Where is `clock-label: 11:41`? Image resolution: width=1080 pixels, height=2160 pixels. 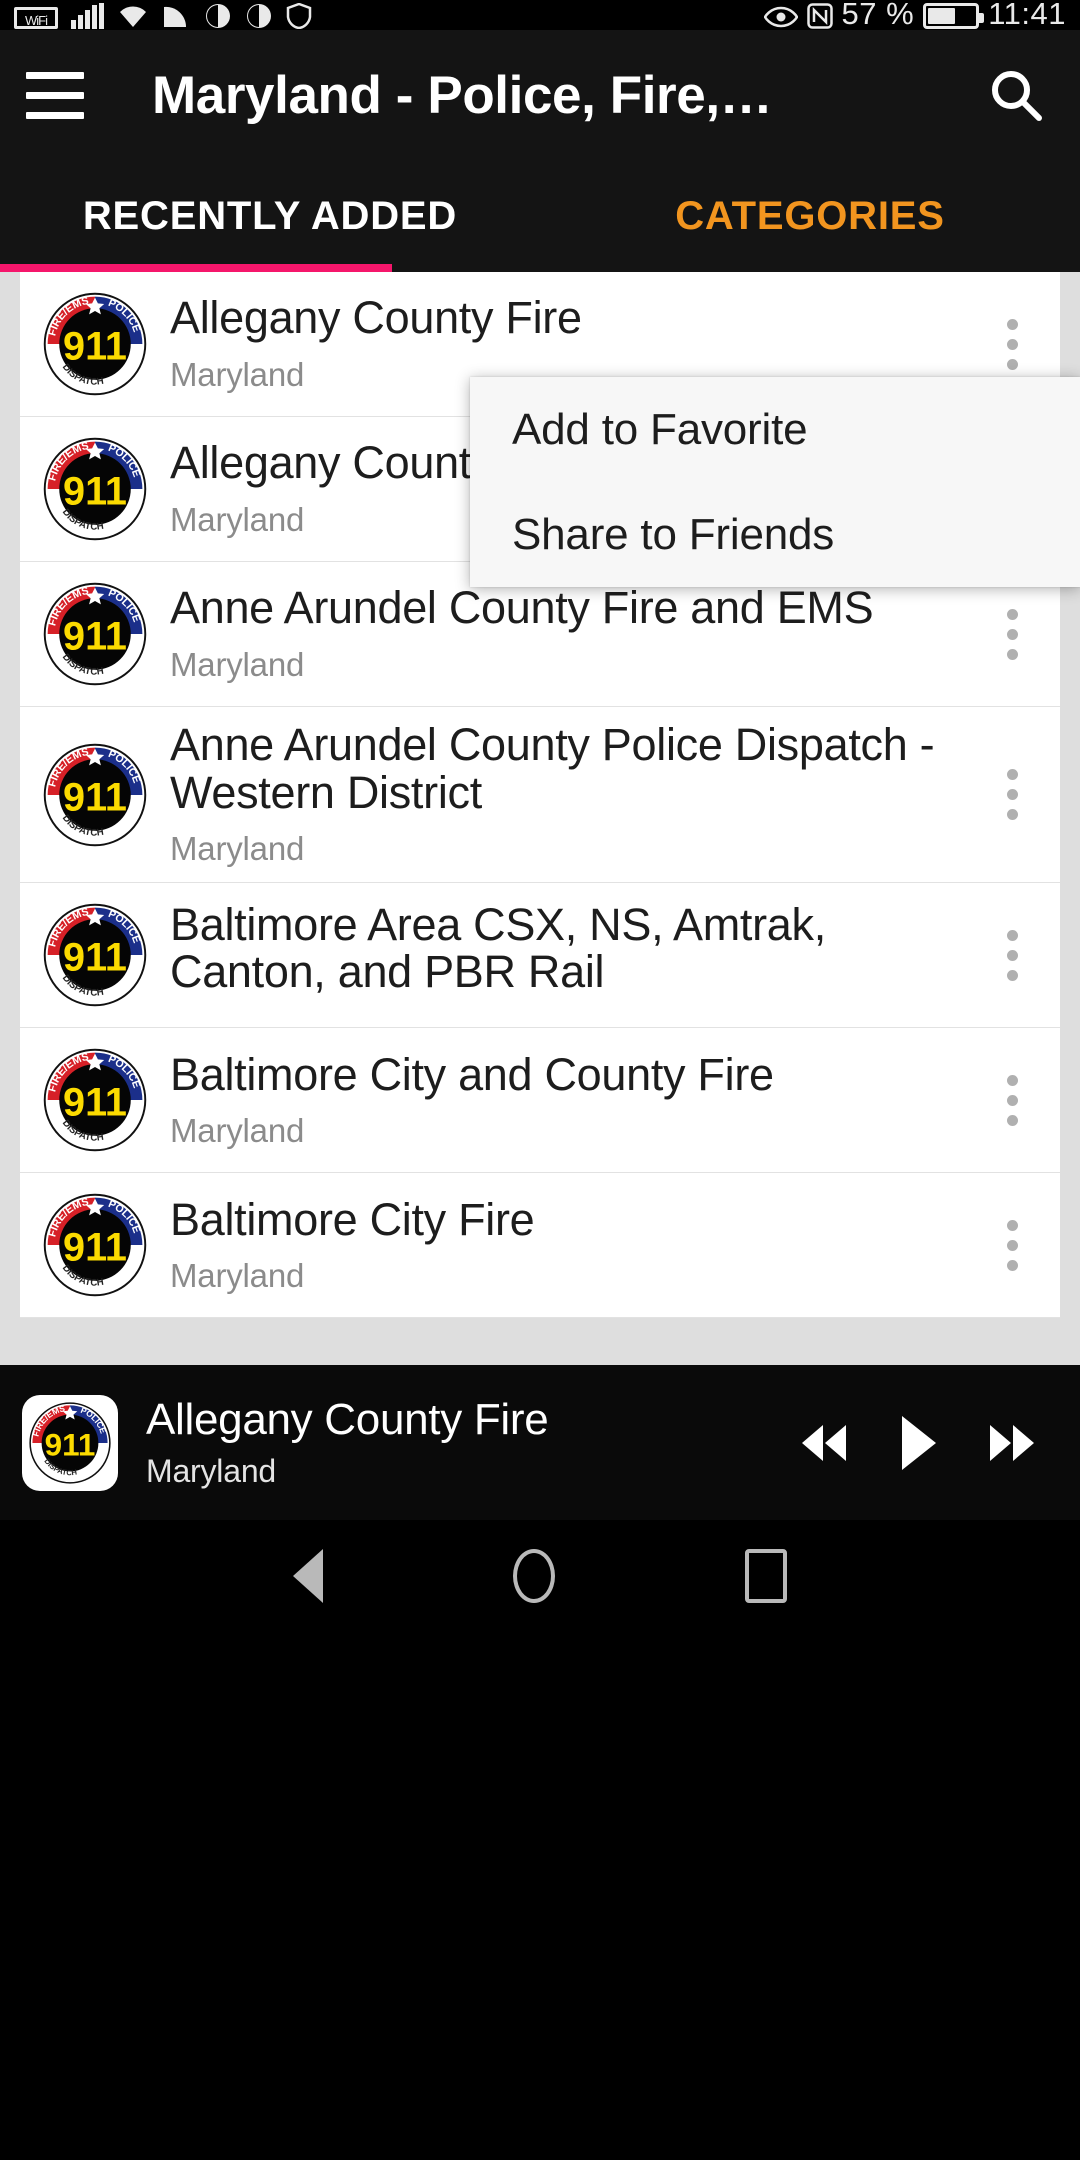 clock-label: 11:41 is located at coordinates (1027, 15).